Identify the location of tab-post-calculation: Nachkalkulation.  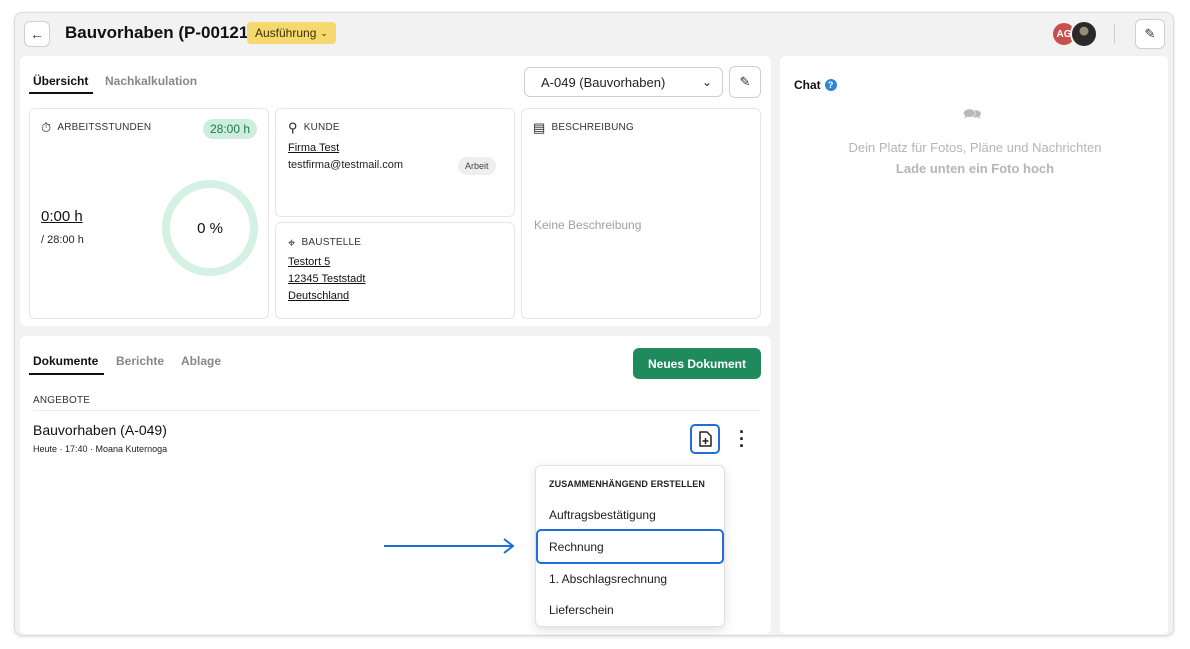
(151, 81).